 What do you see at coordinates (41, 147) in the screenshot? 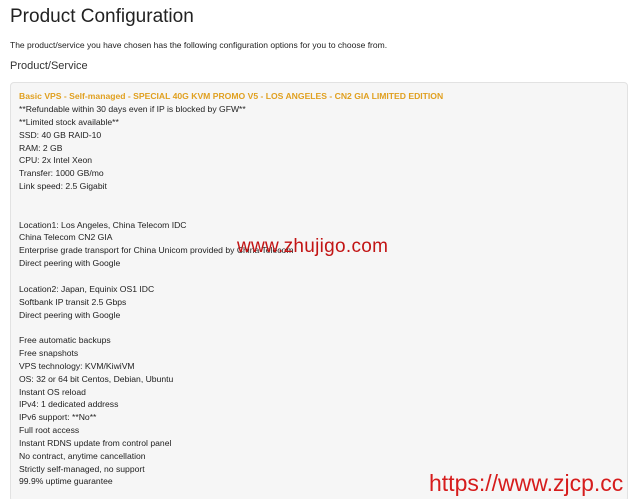
I see `description-line: RAM: 2 GB` at bounding box center [41, 147].